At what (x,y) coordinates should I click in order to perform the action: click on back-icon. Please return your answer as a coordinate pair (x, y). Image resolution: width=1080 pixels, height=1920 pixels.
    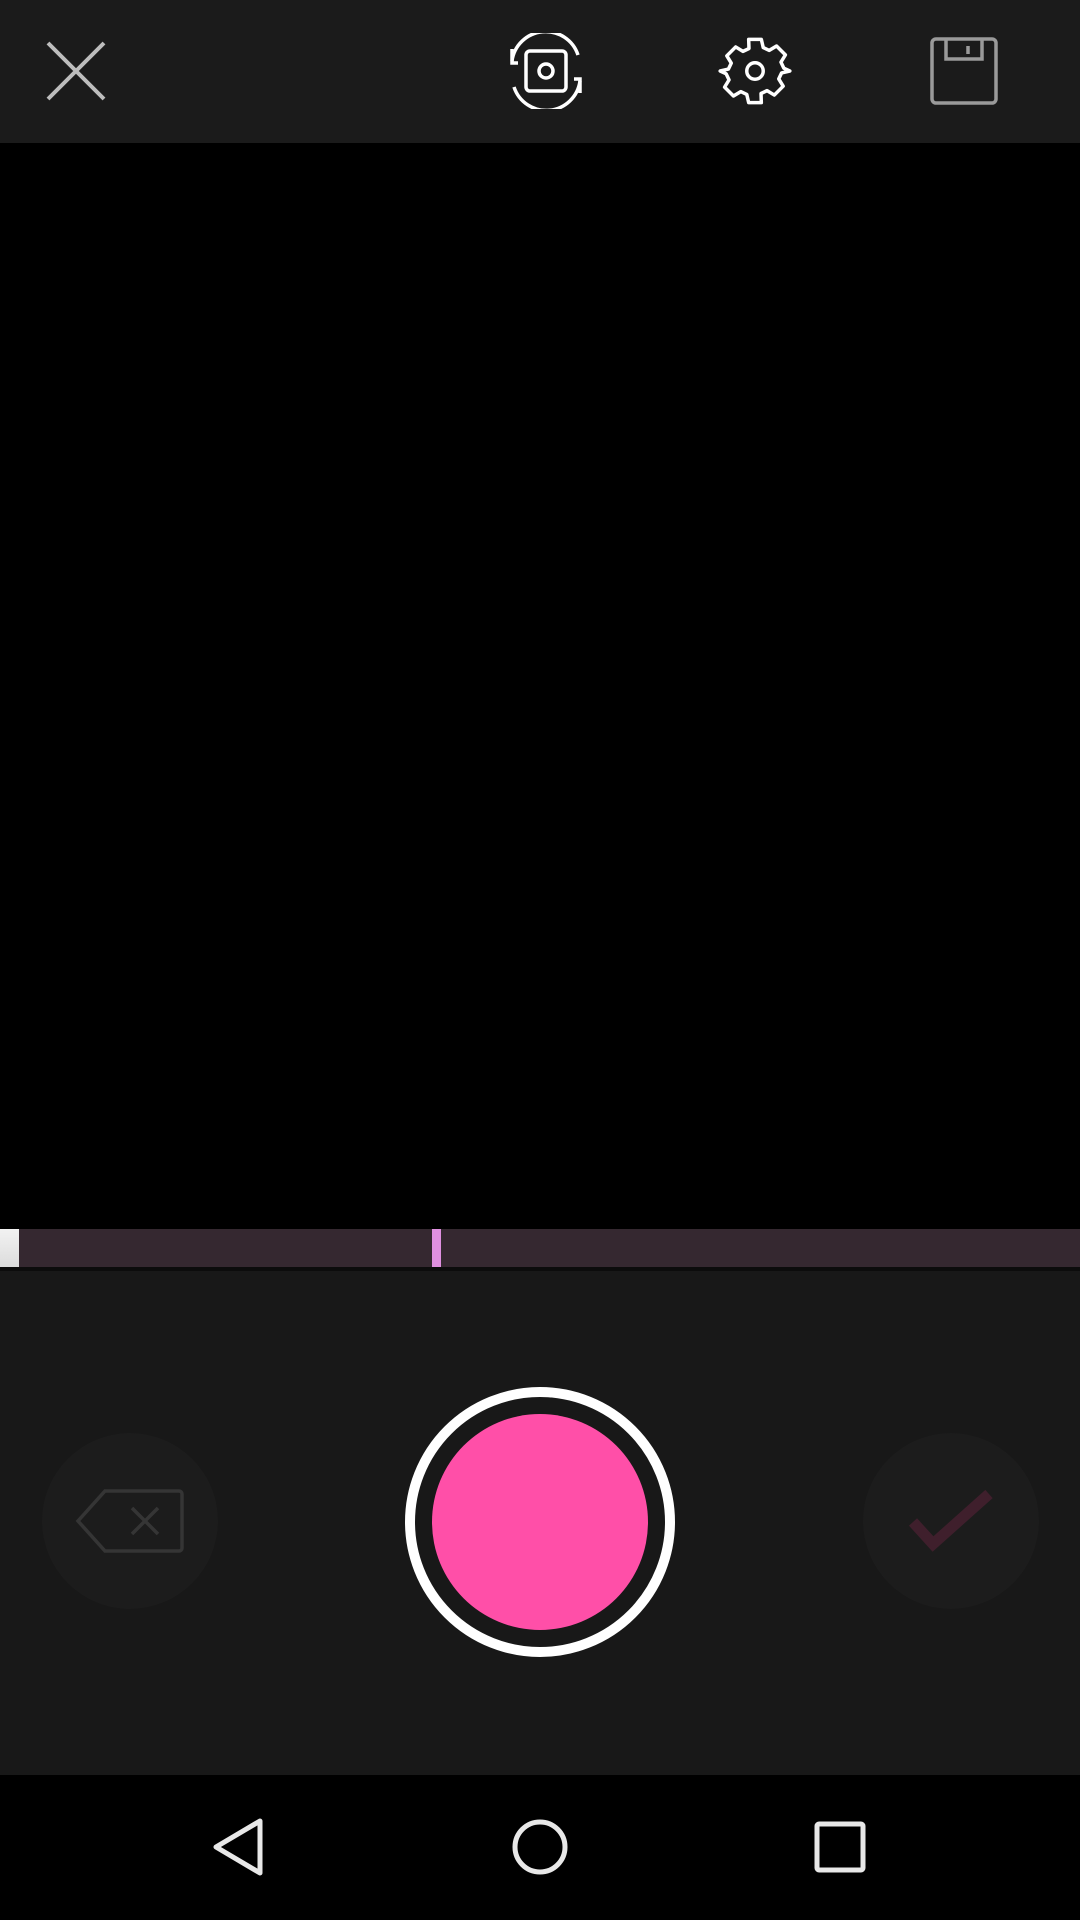
    Looking at the image, I should click on (238, 1847).